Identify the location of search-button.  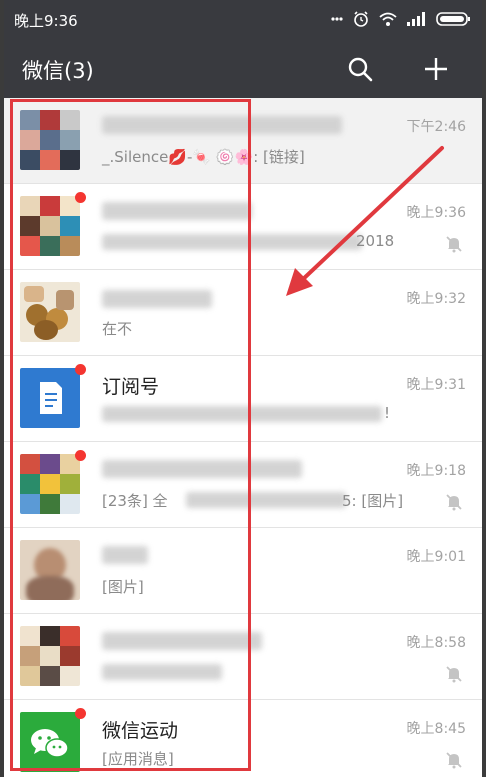
(360, 69).